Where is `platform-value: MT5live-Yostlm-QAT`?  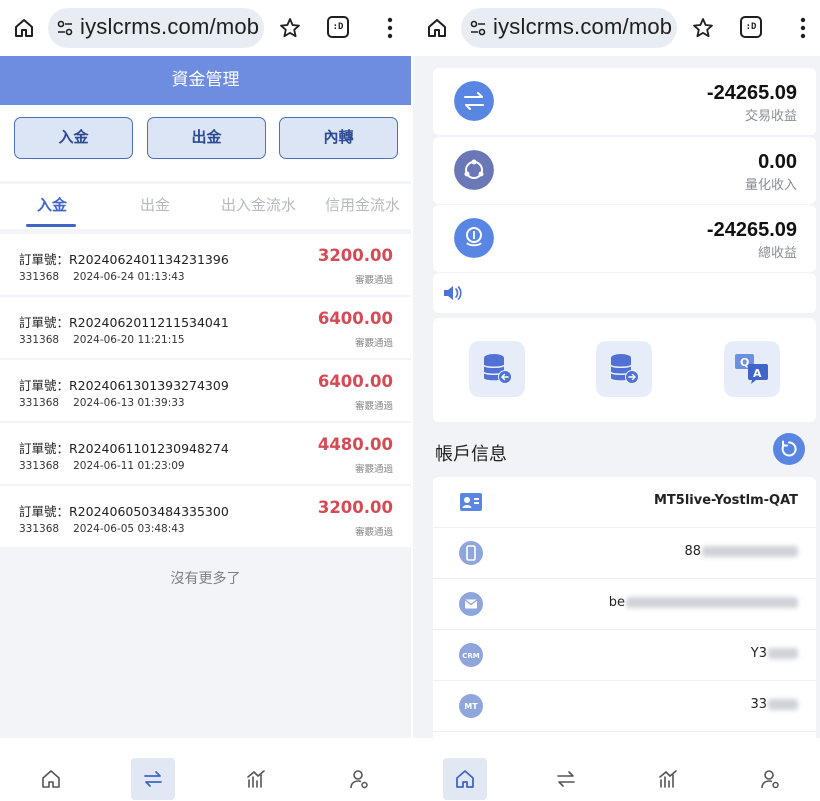
platform-value: MT5live-Yostlm-QAT is located at coordinates (725, 500).